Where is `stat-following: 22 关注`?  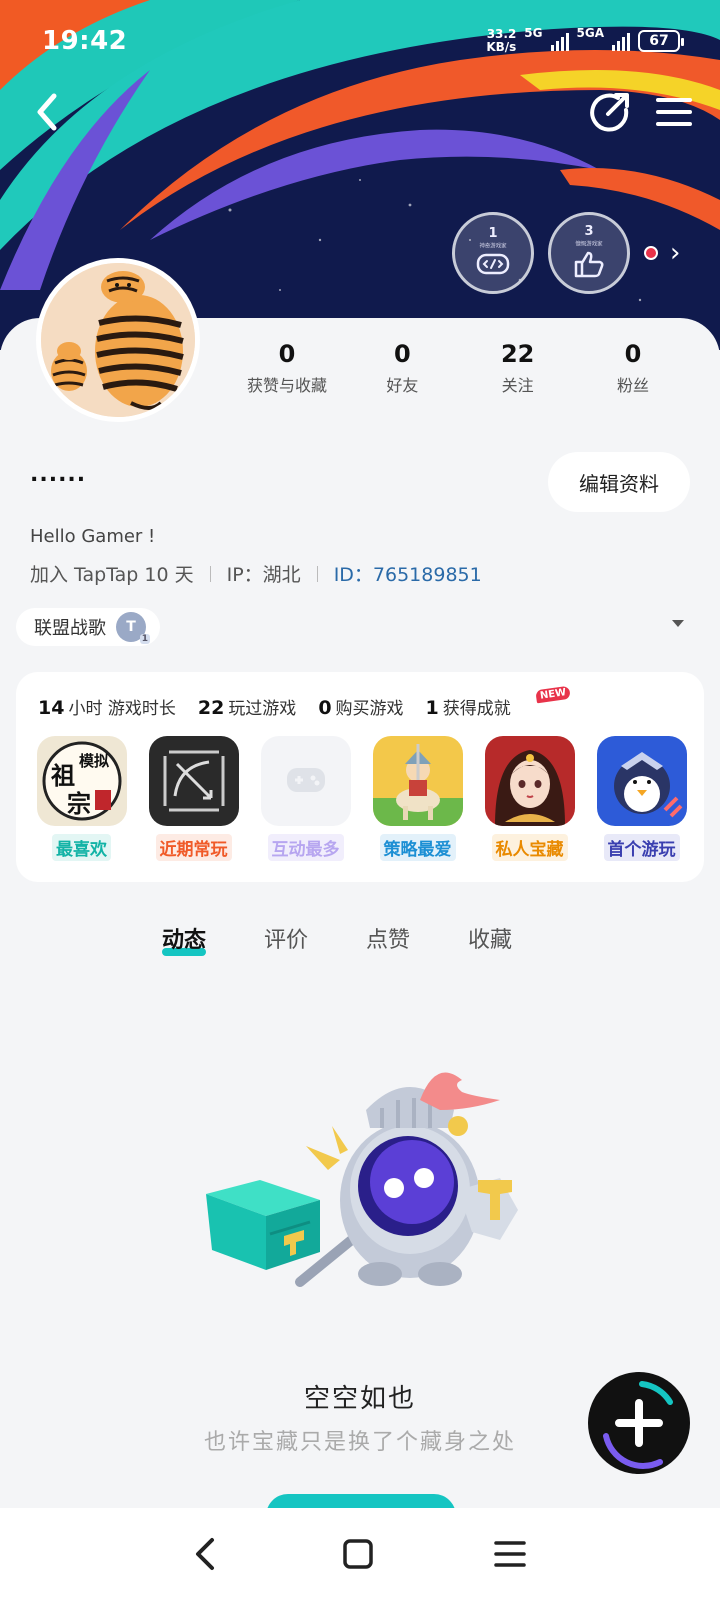 stat-following: 22 关注 is located at coordinates (518, 368).